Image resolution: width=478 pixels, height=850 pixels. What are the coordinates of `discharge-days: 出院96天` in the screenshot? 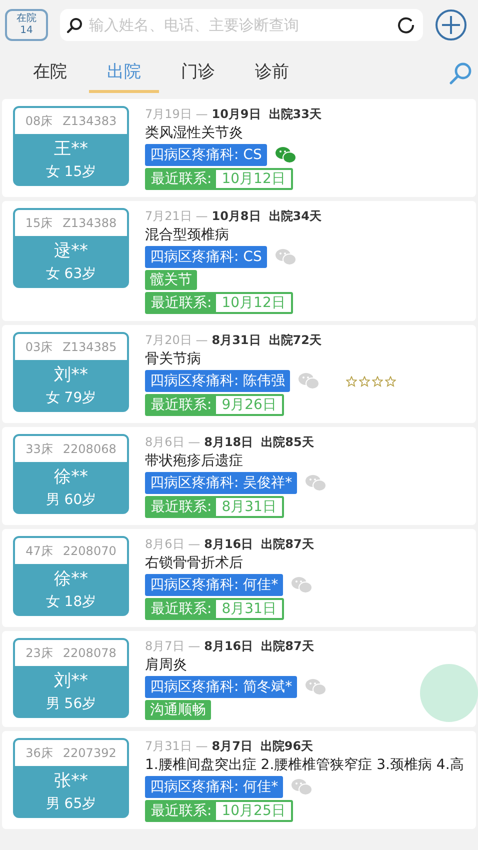 It's located at (287, 746).